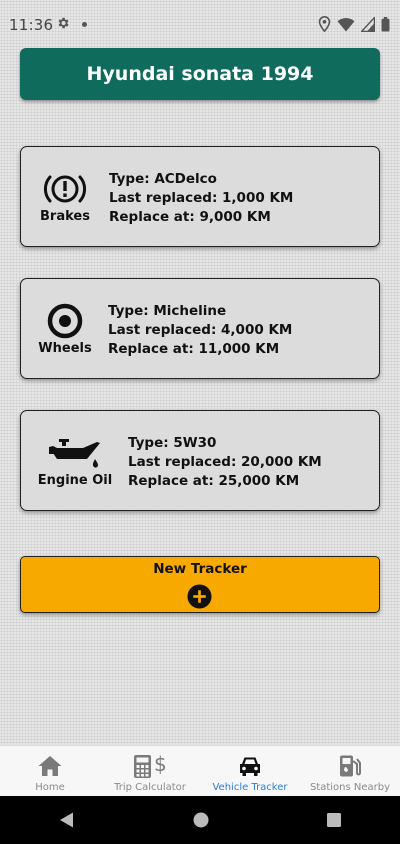 This screenshot has width=400, height=844. What do you see at coordinates (368, 24) in the screenshot?
I see `signal-icon` at bounding box center [368, 24].